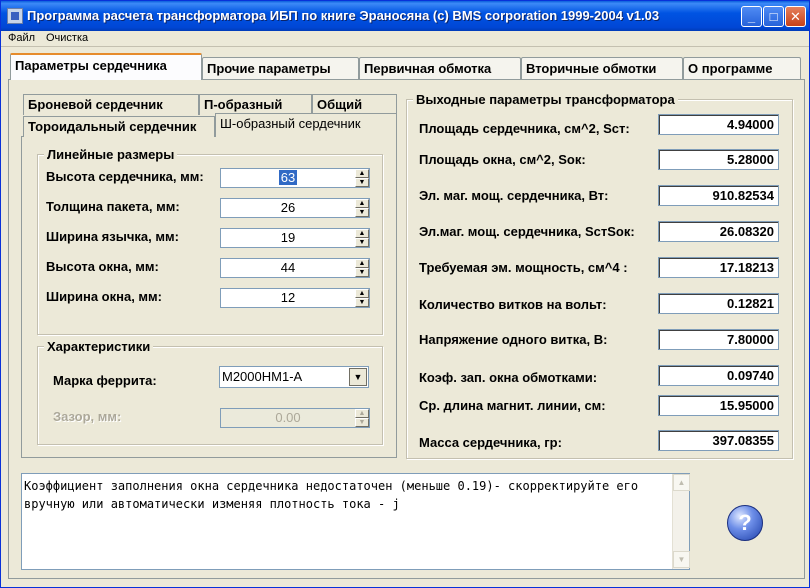  Describe the element at coordinates (524, 128) in the screenshot. I see `output-label: Площадь сердечника, см^2, Sст:` at that location.